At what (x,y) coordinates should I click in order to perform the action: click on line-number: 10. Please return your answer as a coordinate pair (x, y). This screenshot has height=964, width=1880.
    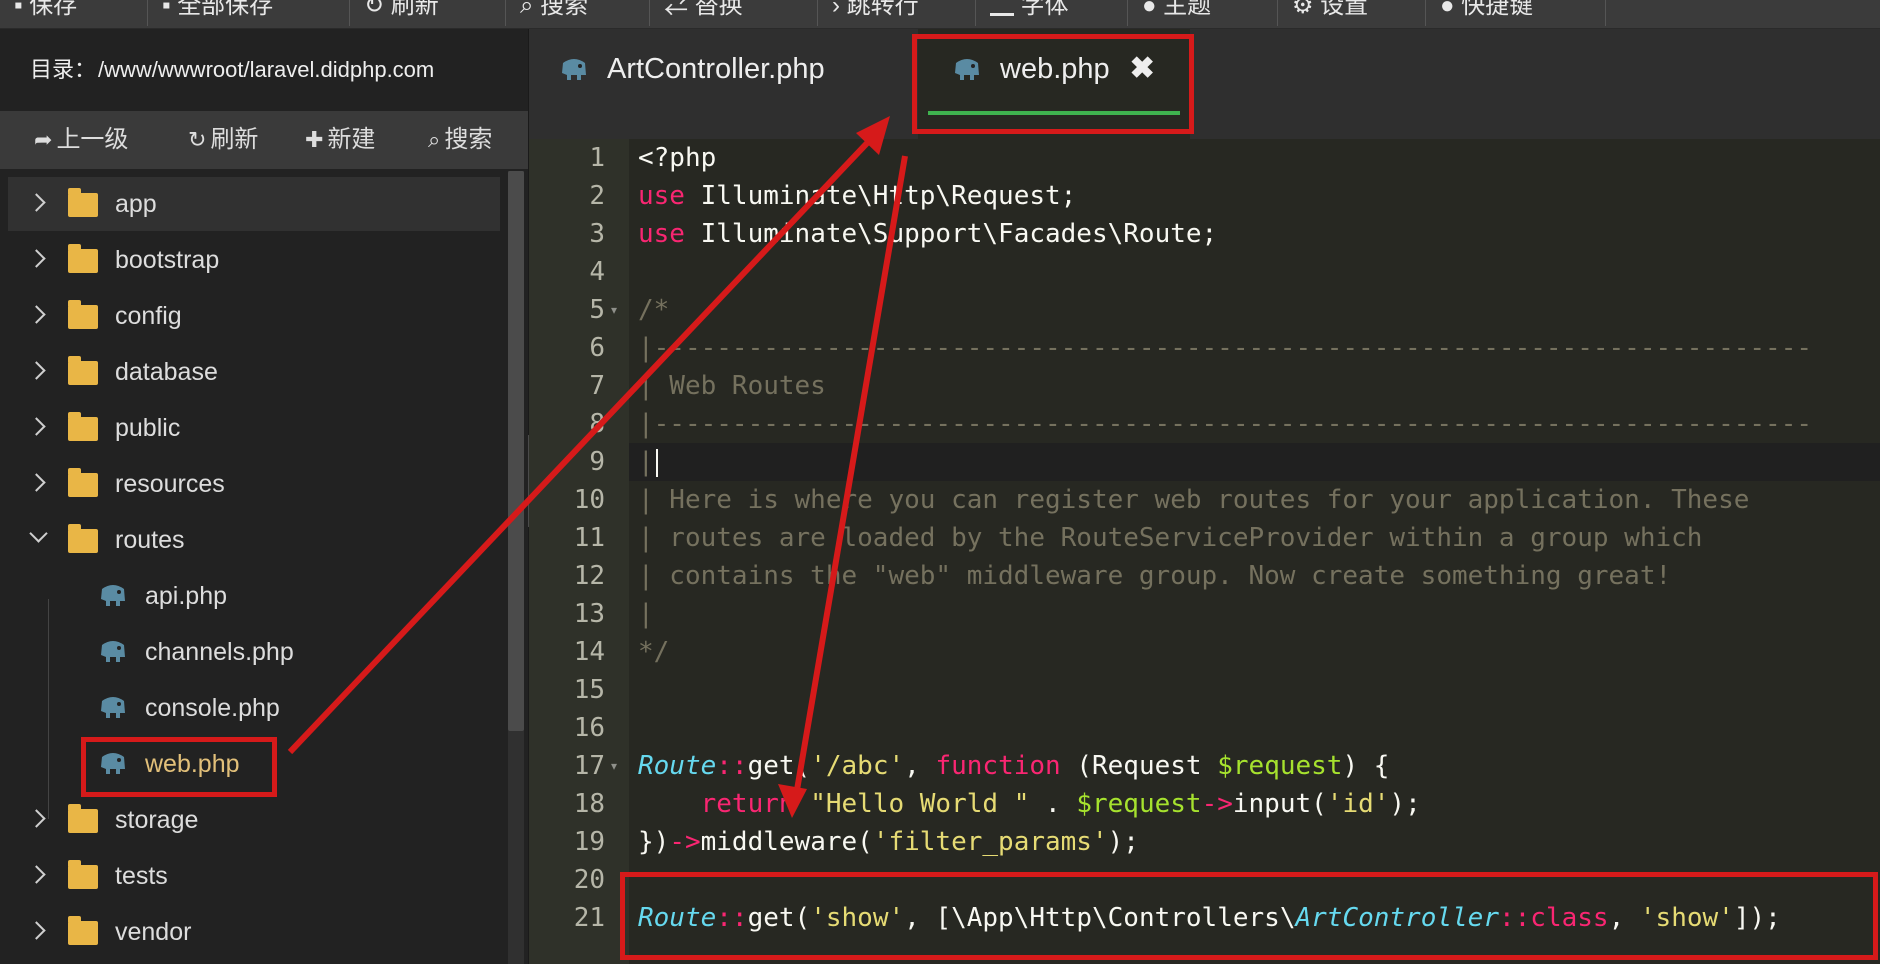
    Looking at the image, I should click on (589, 500).